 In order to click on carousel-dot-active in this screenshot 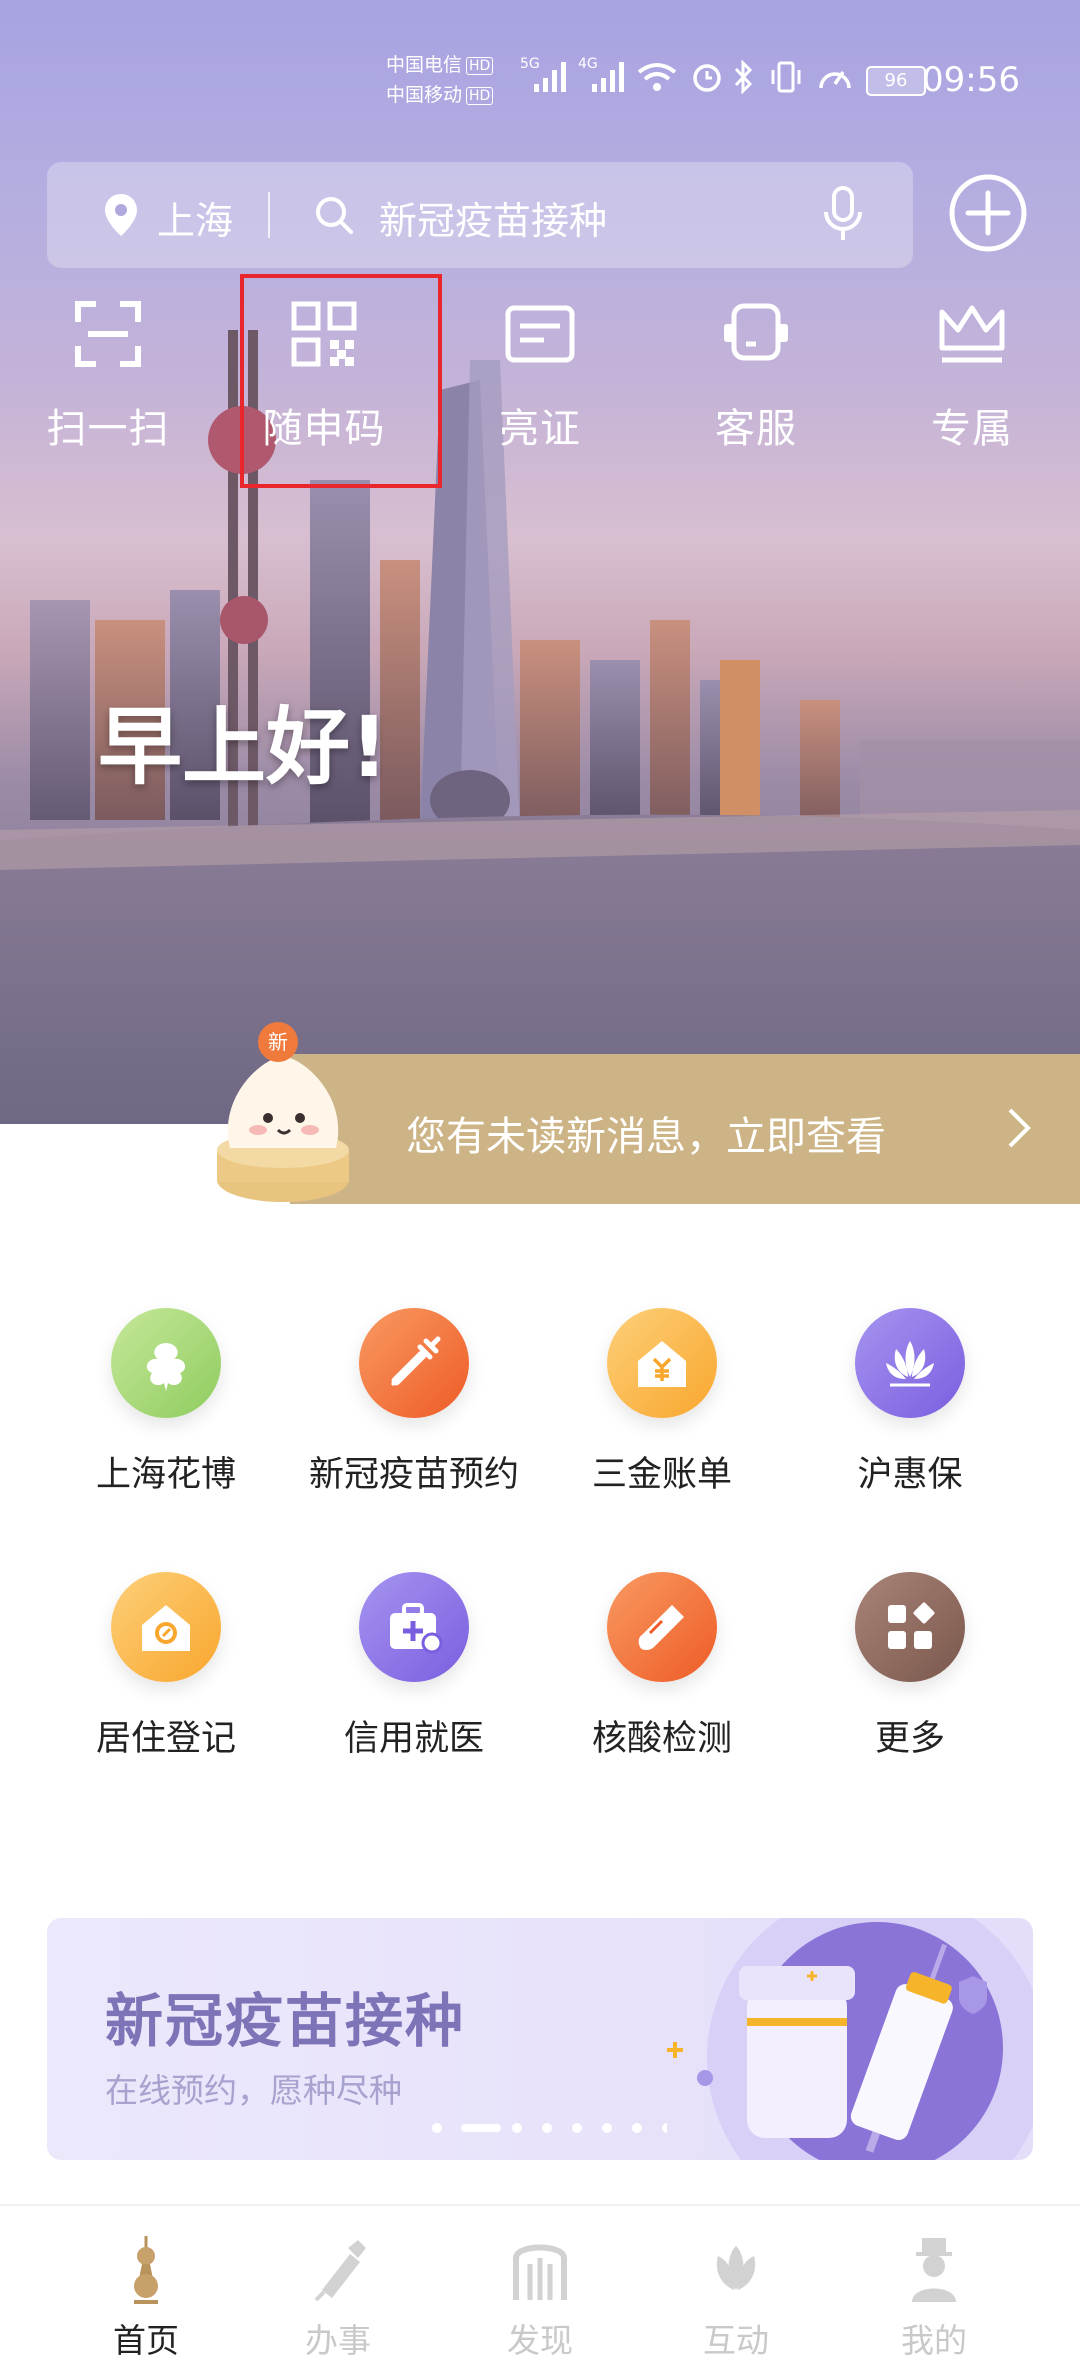, I will do `click(481, 2128)`.